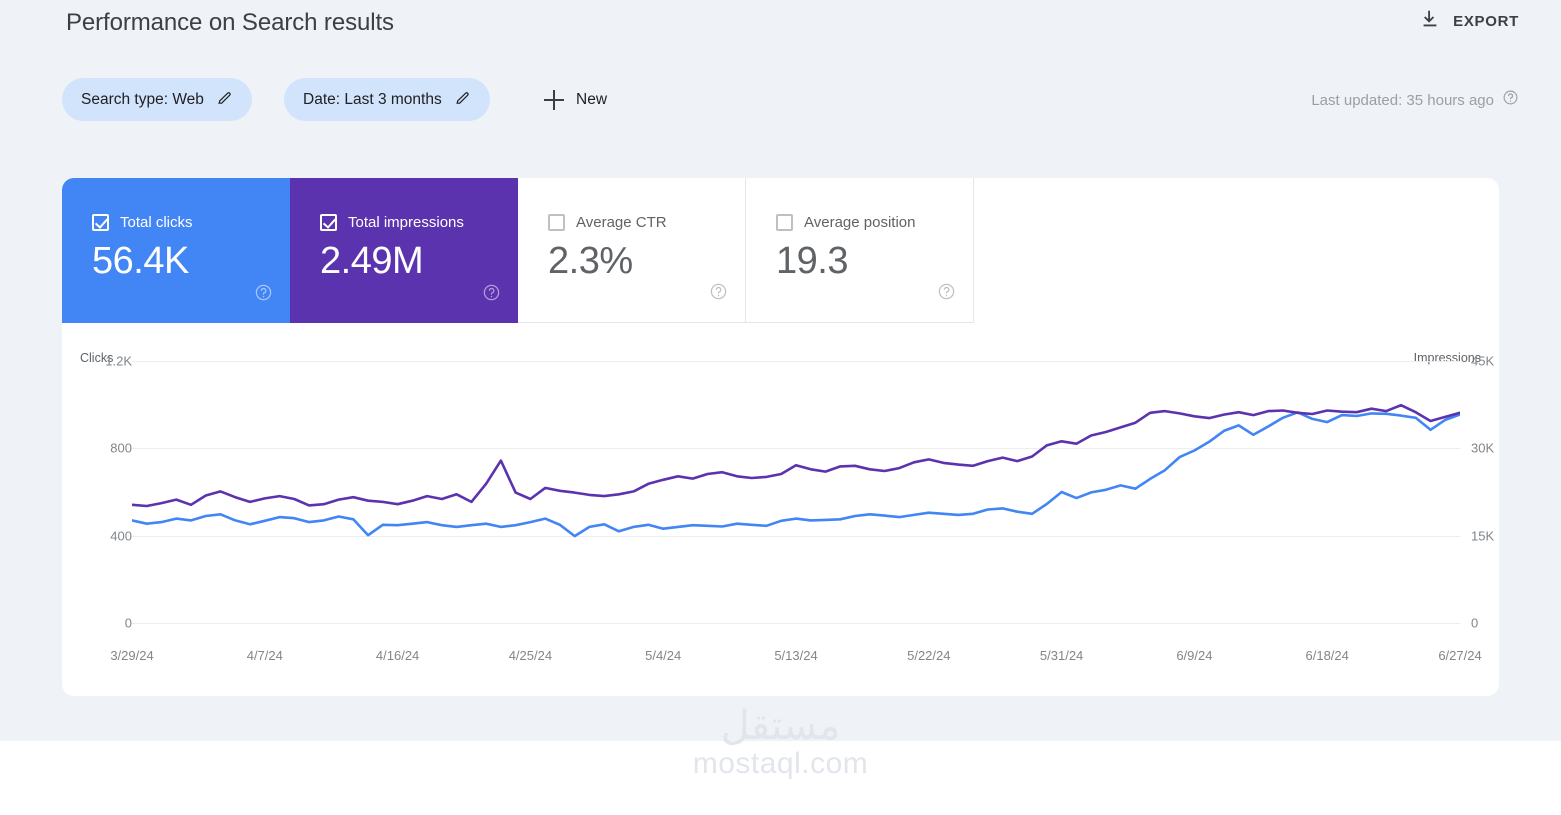 This screenshot has height=815, width=1561. I want to click on chart-line-total-clicks, so click(796, 474).